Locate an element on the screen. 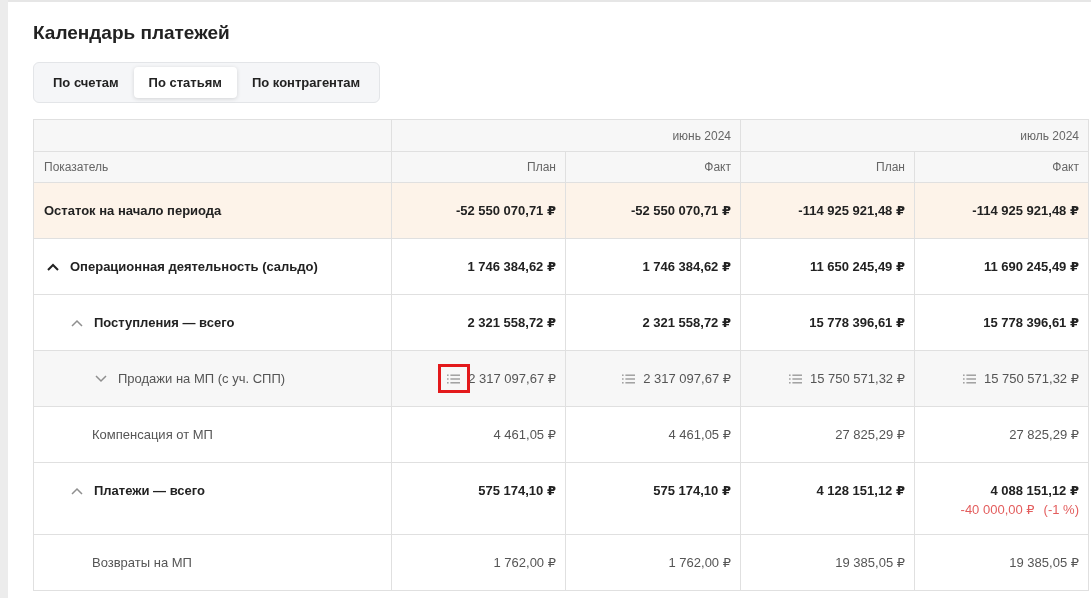  row-label: Компенсация от МП is located at coordinates (152, 435).